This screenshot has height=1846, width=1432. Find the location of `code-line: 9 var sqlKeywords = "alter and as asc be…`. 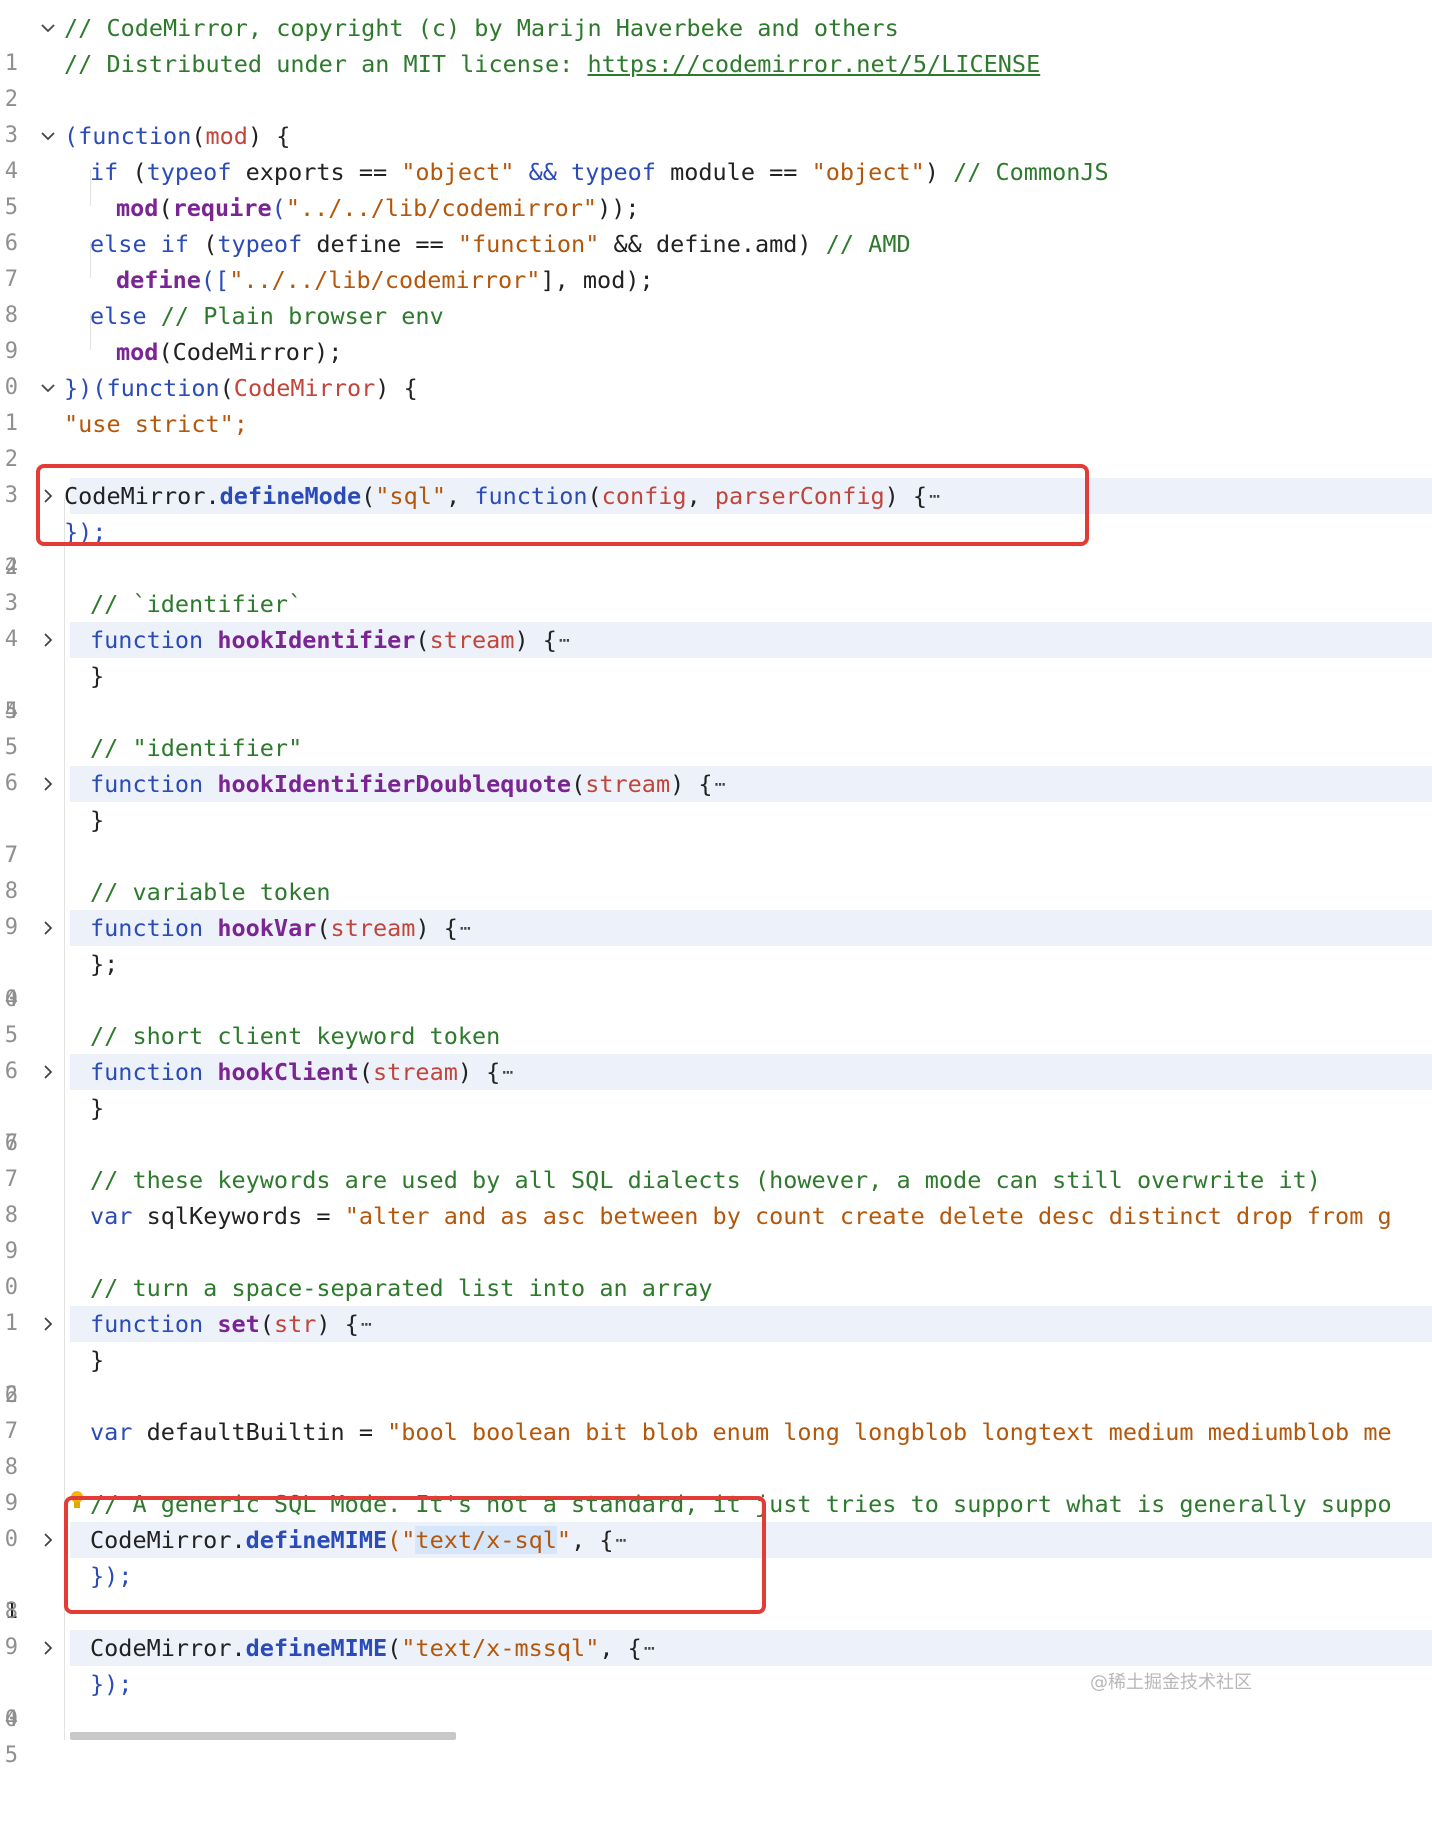

code-line: 9 var sqlKeywords = "alter and as asc be… is located at coordinates (716, 1231).